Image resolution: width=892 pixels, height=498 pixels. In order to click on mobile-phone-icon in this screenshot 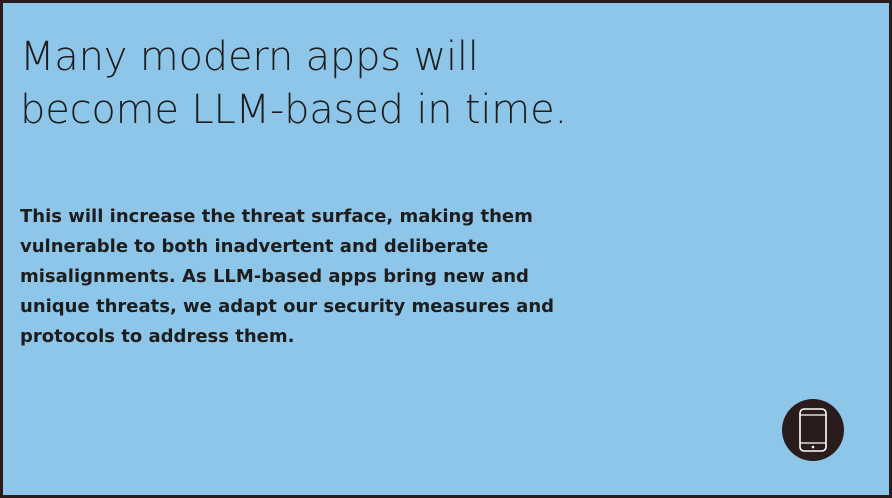, I will do `click(813, 430)`.